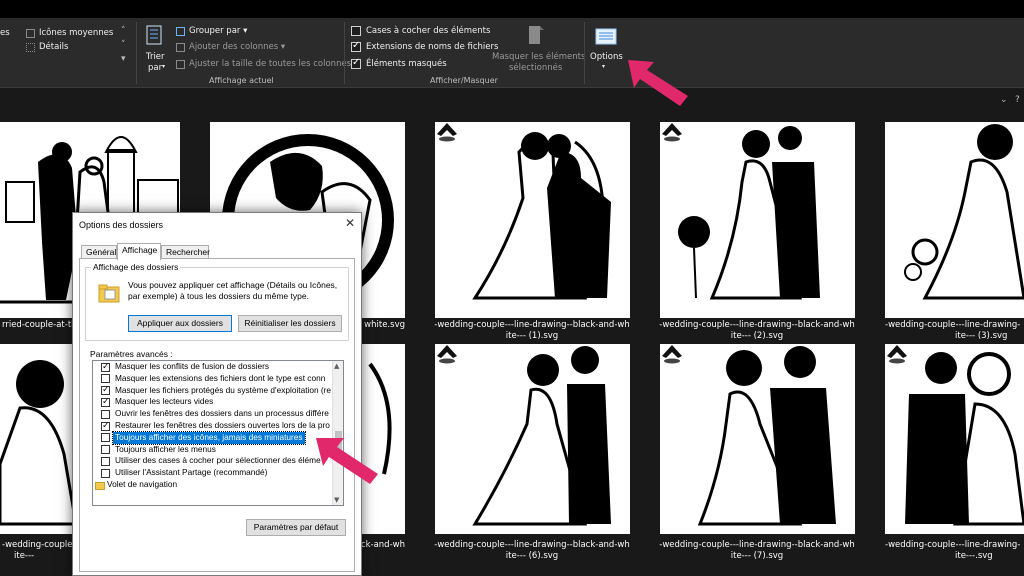 The image size is (1024, 576). Describe the element at coordinates (606, 36) in the screenshot. I see `options-icon` at that location.